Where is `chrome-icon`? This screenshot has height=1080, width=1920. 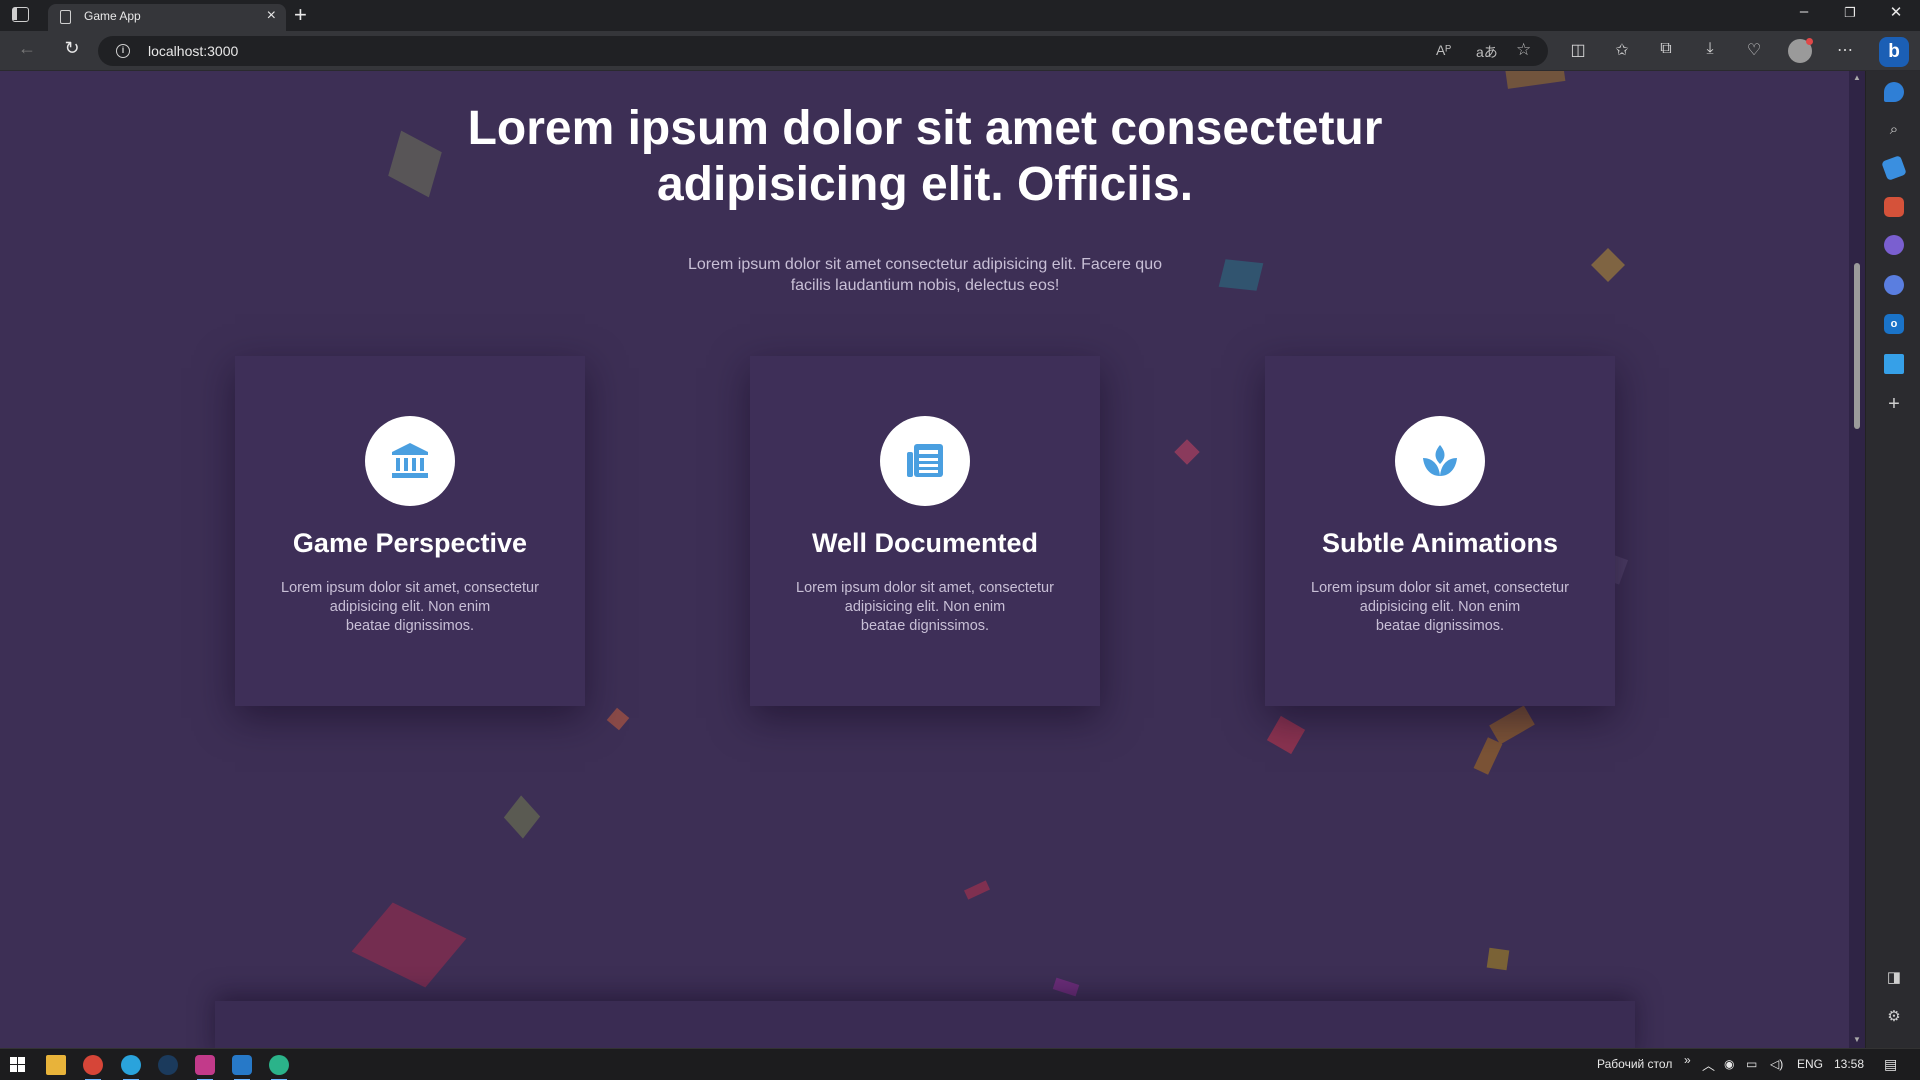 chrome-icon is located at coordinates (93, 1067).